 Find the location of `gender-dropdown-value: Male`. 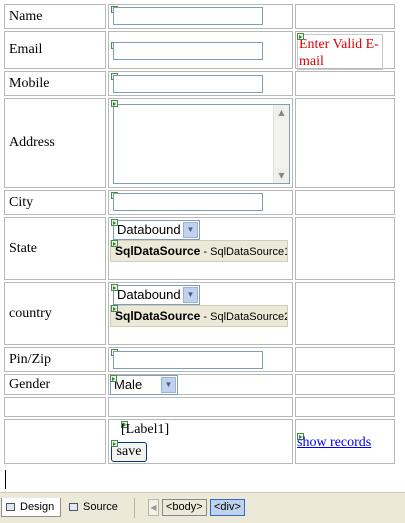

gender-dropdown-value: Male is located at coordinates (128, 384).